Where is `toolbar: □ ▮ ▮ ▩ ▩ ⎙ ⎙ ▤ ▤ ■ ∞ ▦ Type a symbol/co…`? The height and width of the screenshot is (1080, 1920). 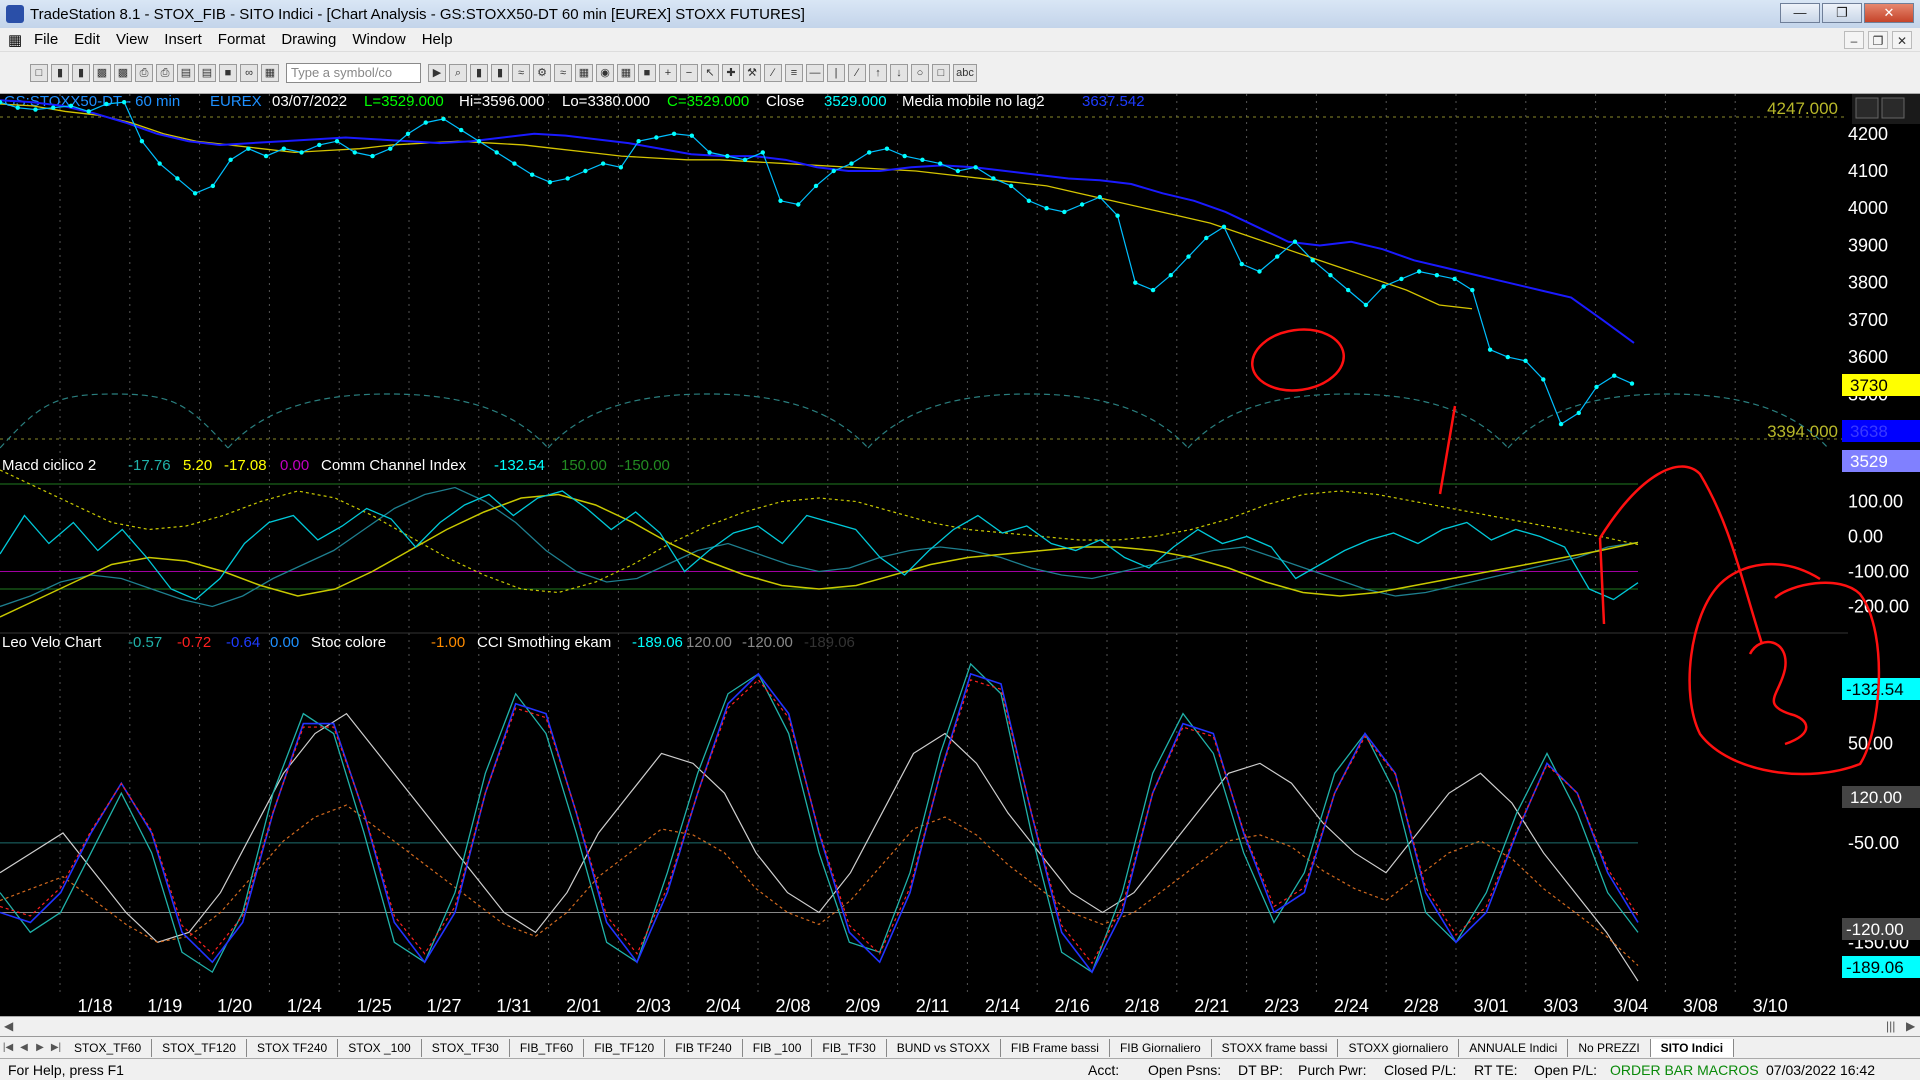
toolbar: □ ▮ ▮ ▩ ▩ ⎙ ⎙ ▤ ▤ ■ ∞ ▦ Type a symbol/co… is located at coordinates (960, 73).